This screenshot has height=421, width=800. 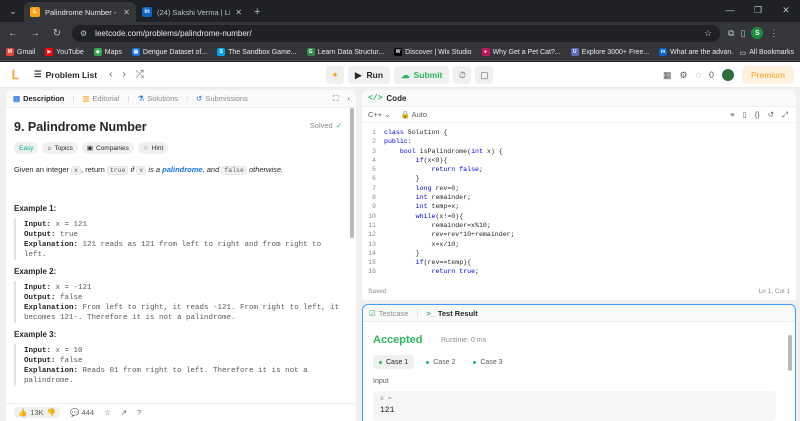 What do you see at coordinates (107, 412) in the screenshot?
I see `favorite-star-icon: ☆` at bounding box center [107, 412].